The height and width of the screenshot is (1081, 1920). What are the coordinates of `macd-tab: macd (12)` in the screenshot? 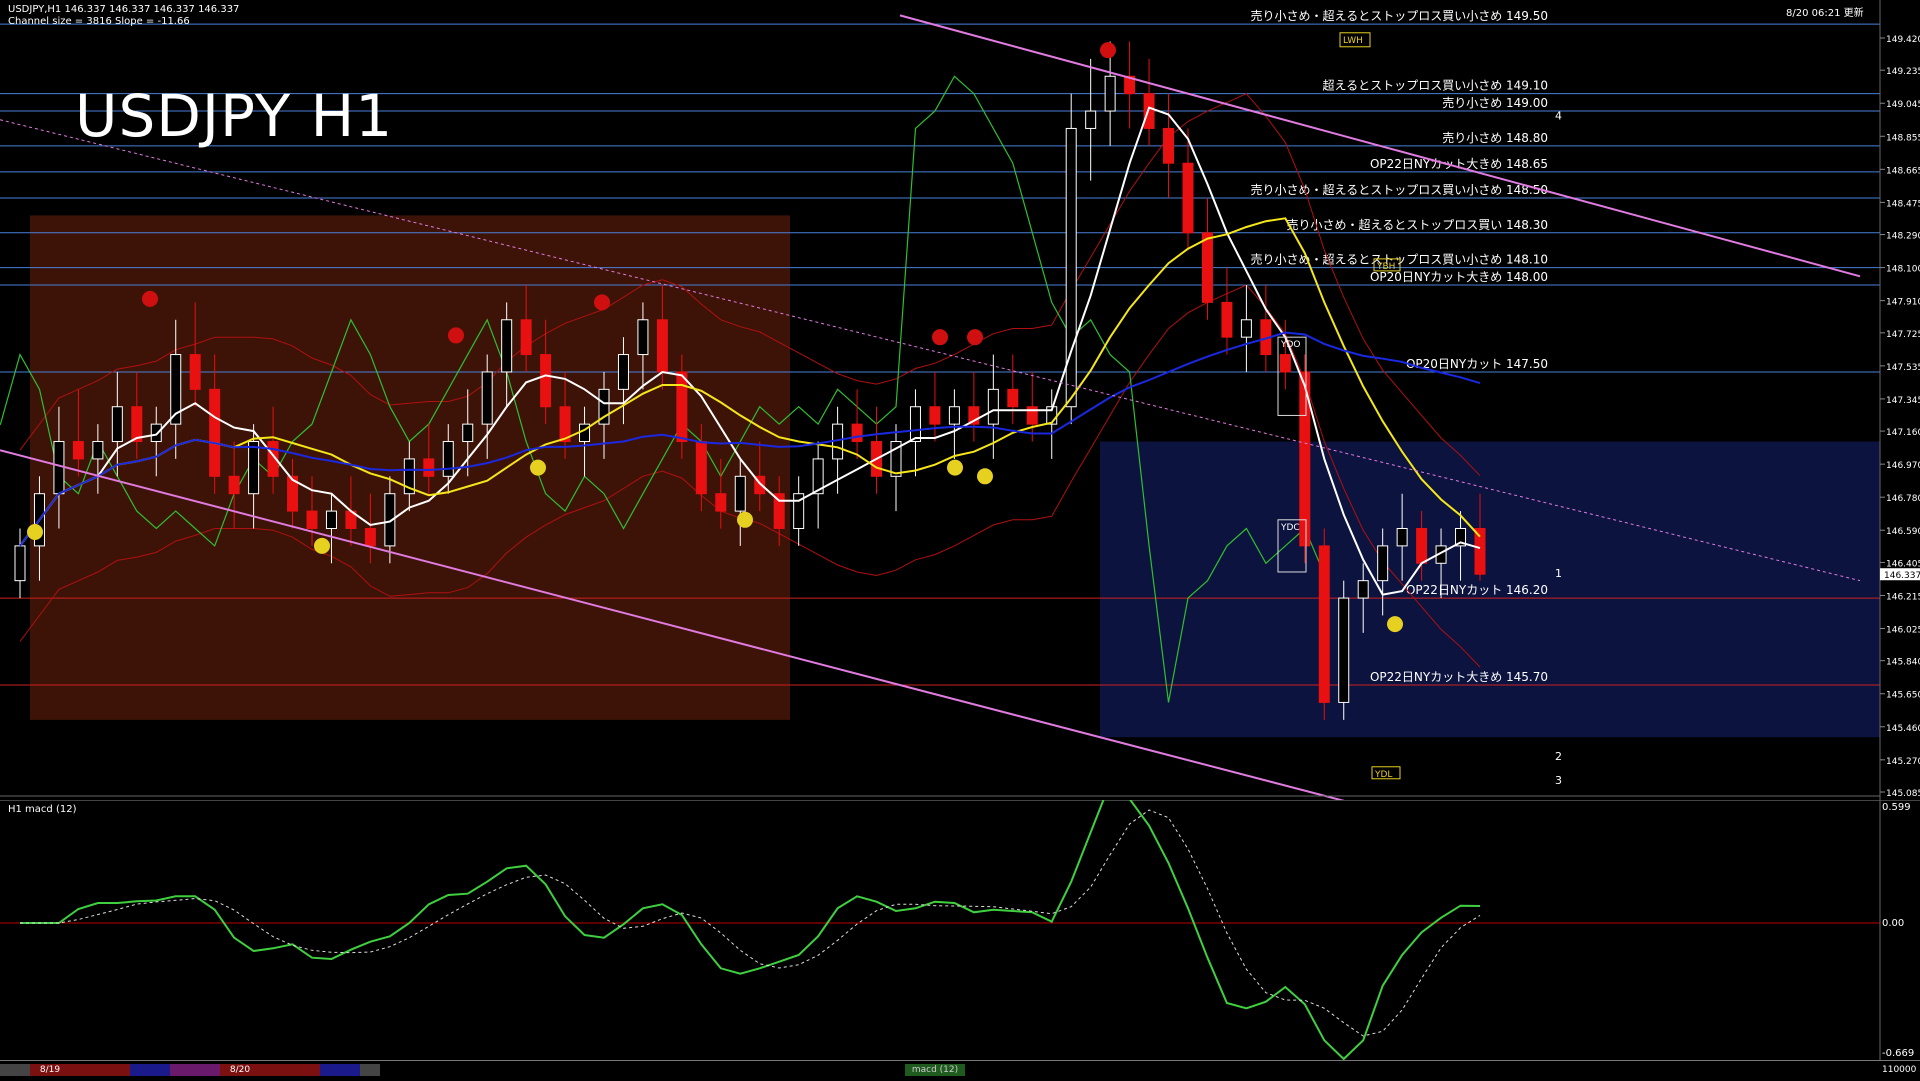 It's located at (935, 1070).